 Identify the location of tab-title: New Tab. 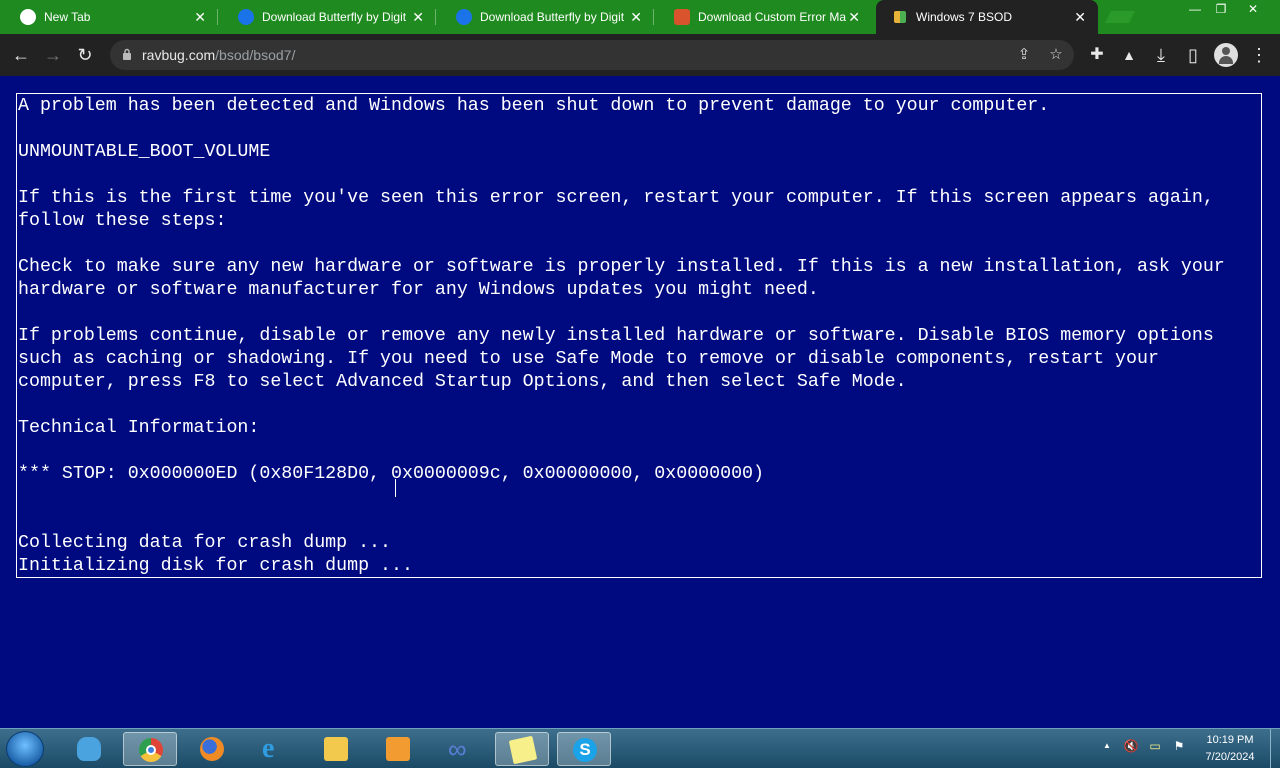
(67, 17).